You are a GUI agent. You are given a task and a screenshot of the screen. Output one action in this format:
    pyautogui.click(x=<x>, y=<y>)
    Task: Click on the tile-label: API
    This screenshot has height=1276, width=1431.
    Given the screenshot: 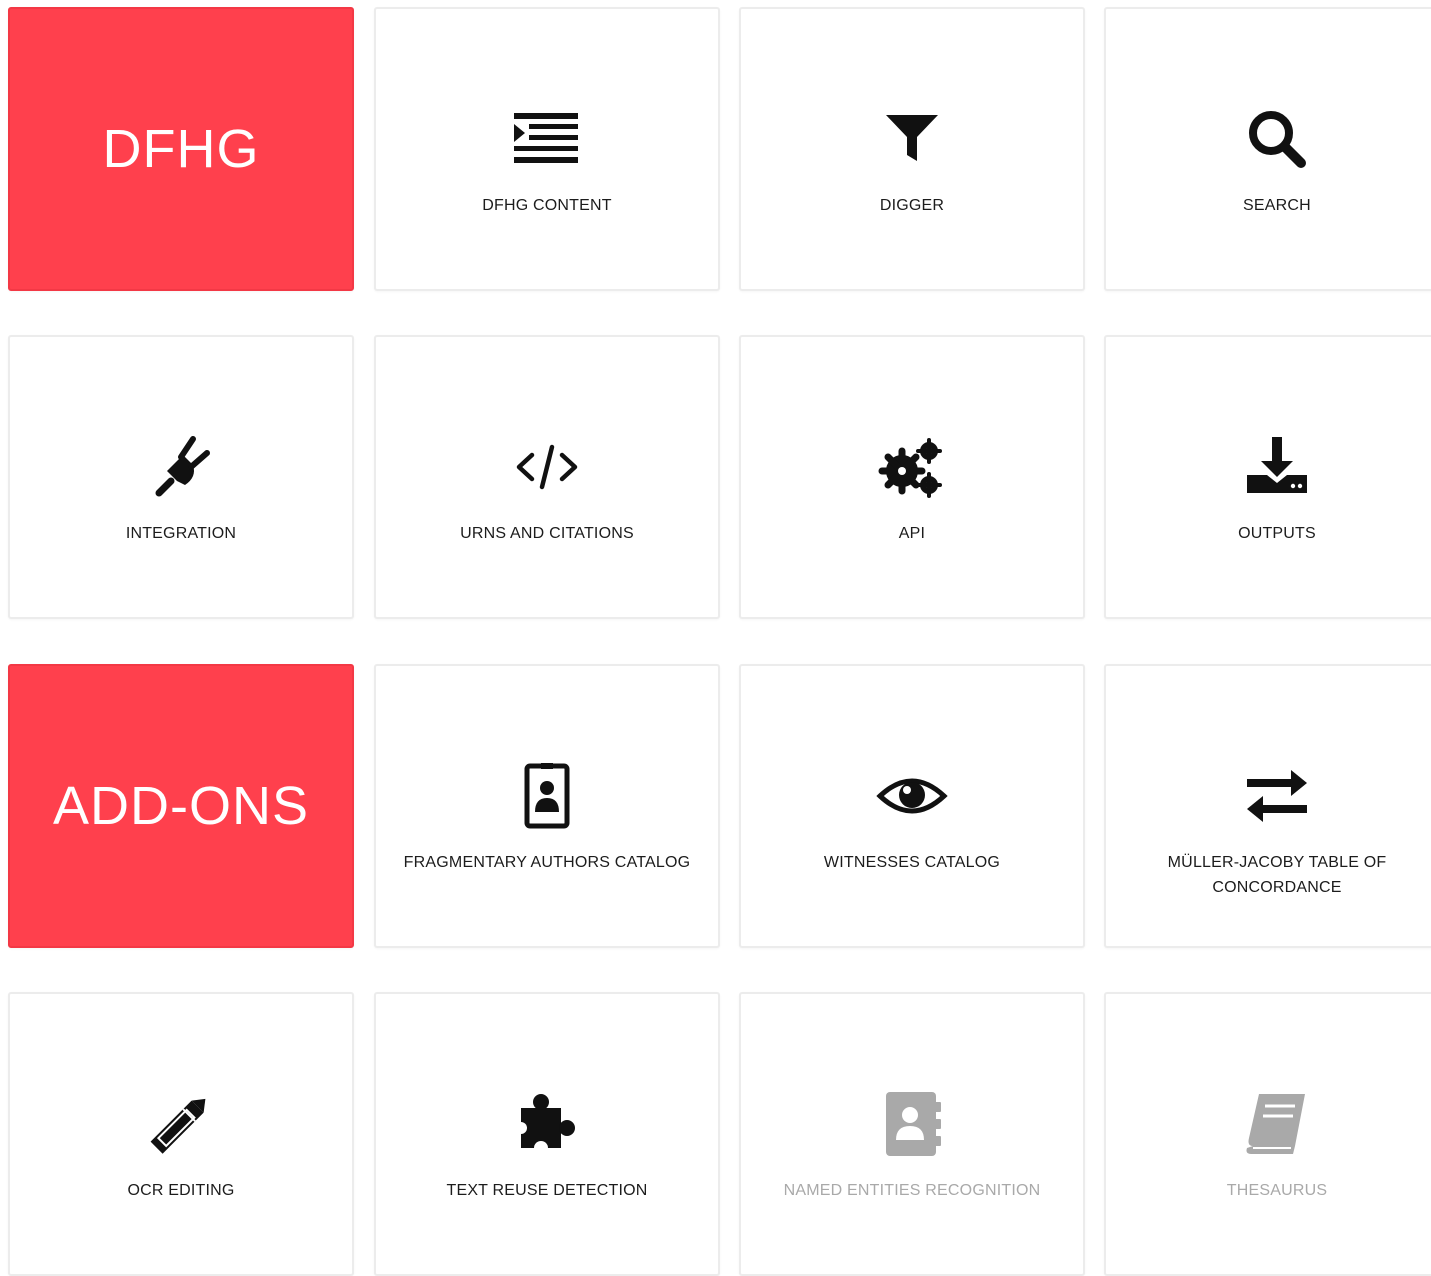 What is the action you would take?
    pyautogui.click(x=912, y=533)
    